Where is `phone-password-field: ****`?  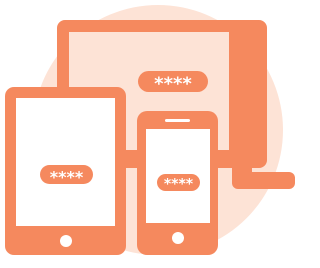 phone-password-field: **** is located at coordinates (178, 183).